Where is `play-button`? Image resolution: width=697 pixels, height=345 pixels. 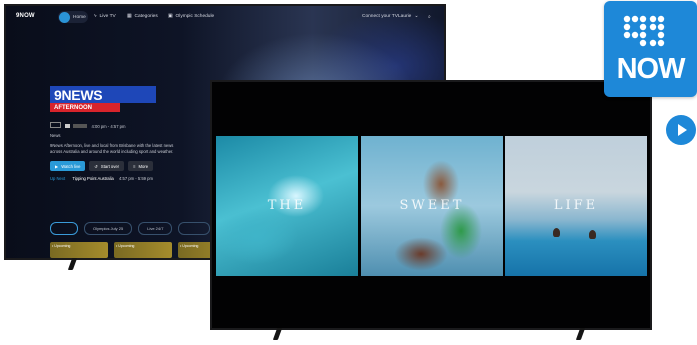
play-button is located at coordinates (681, 130).